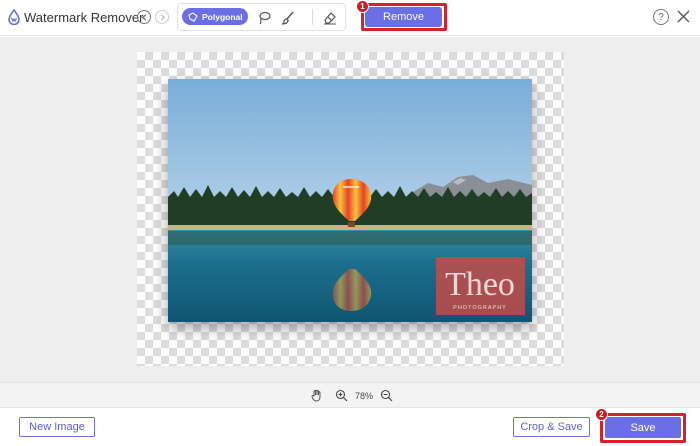 The image size is (700, 446). I want to click on close-icon, so click(683, 16).